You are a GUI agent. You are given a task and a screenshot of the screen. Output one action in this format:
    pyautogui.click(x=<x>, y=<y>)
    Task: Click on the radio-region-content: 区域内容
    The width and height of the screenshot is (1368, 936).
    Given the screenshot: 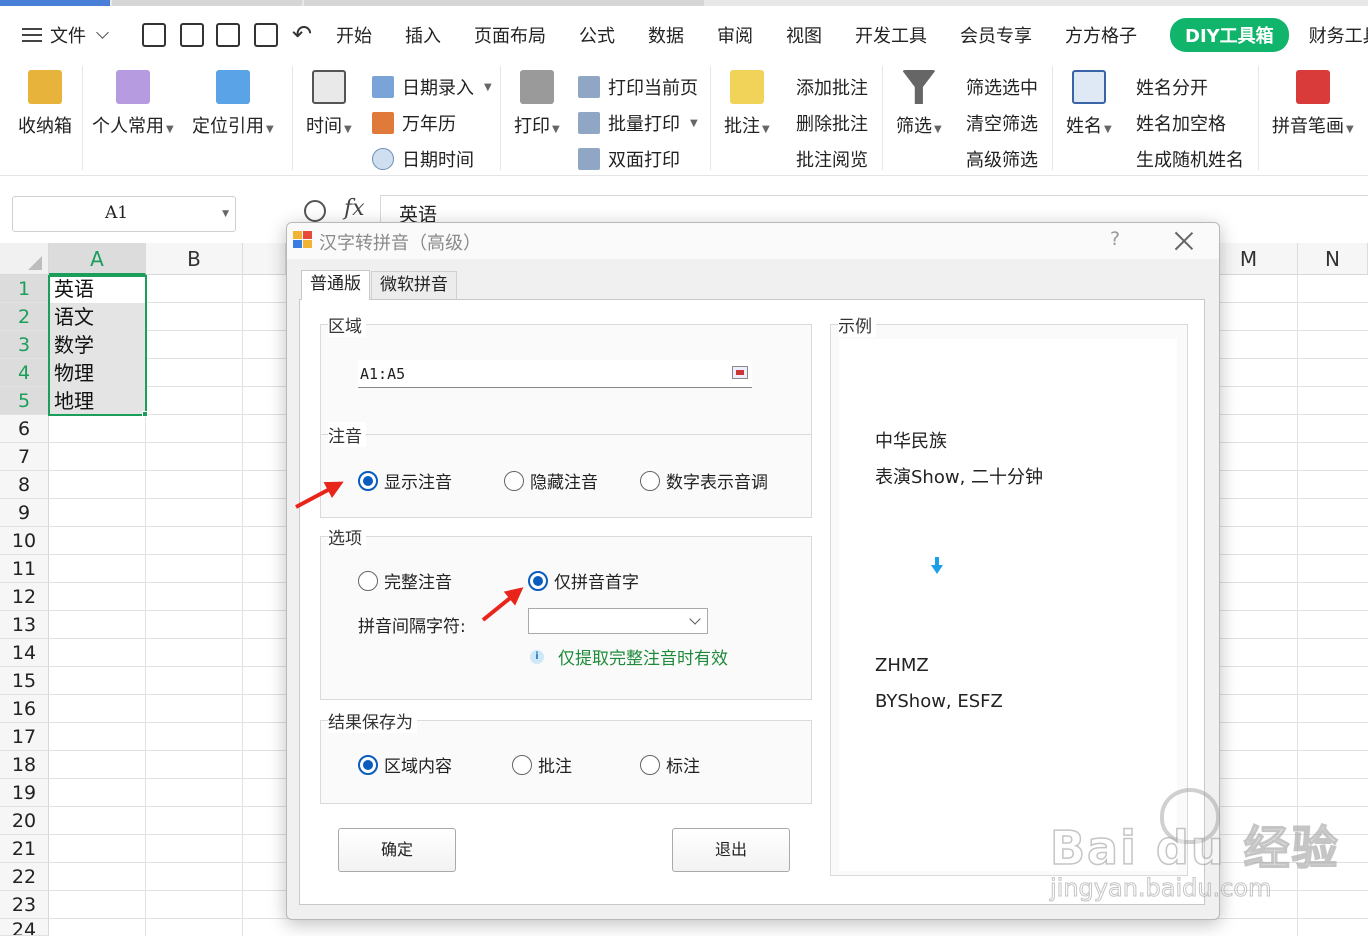 What is the action you would take?
    pyautogui.click(x=405, y=764)
    